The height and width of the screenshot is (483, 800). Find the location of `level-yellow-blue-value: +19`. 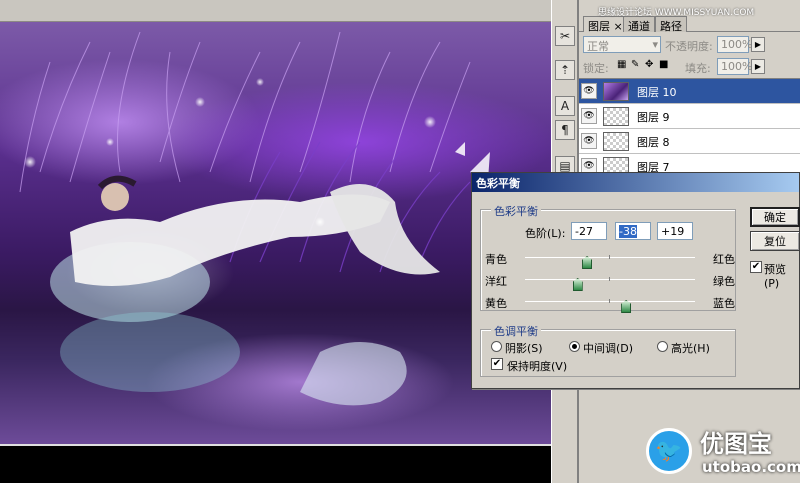

level-yellow-blue-value: +19 is located at coordinates (673, 231).